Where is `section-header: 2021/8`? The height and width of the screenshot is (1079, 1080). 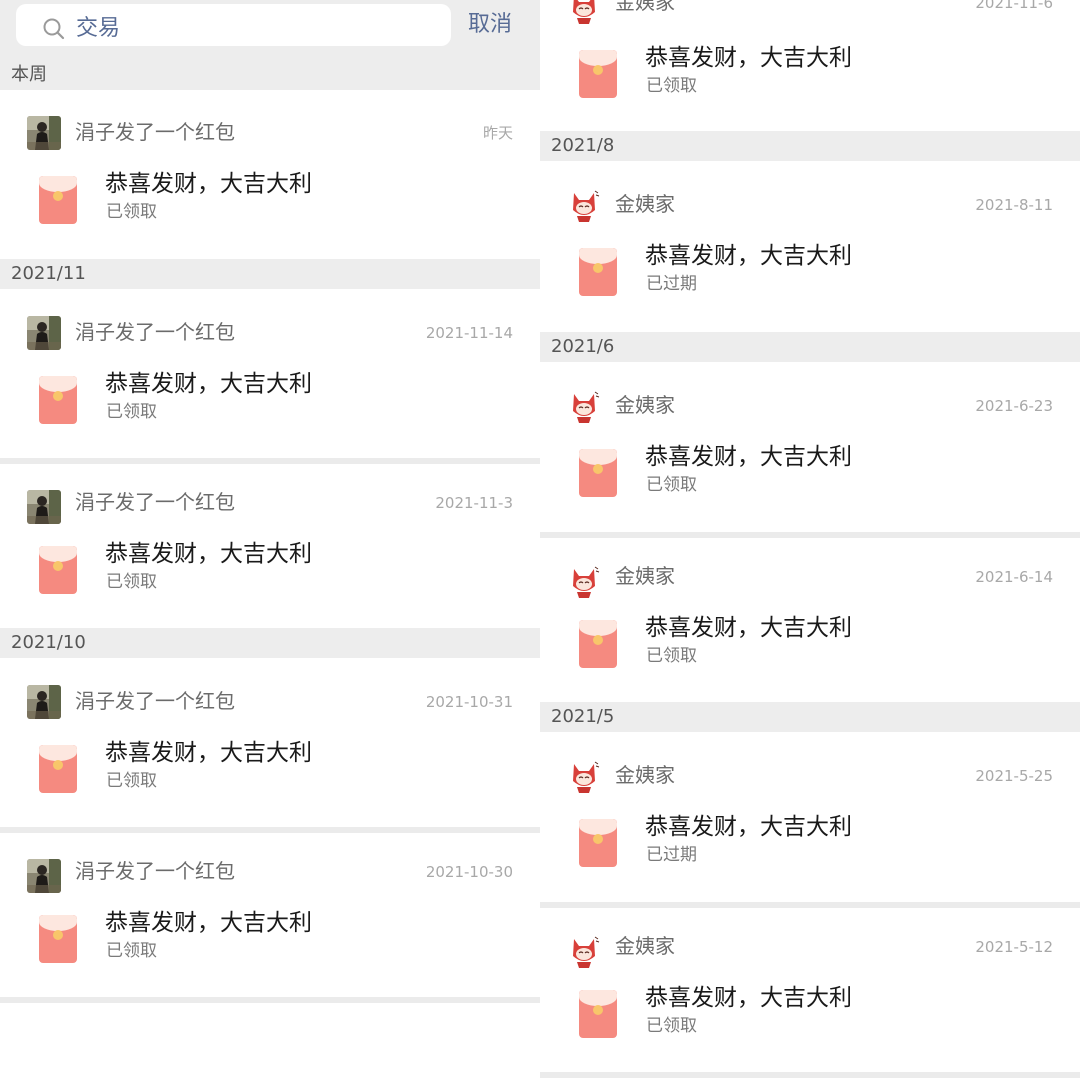 section-header: 2021/8 is located at coordinates (810, 146).